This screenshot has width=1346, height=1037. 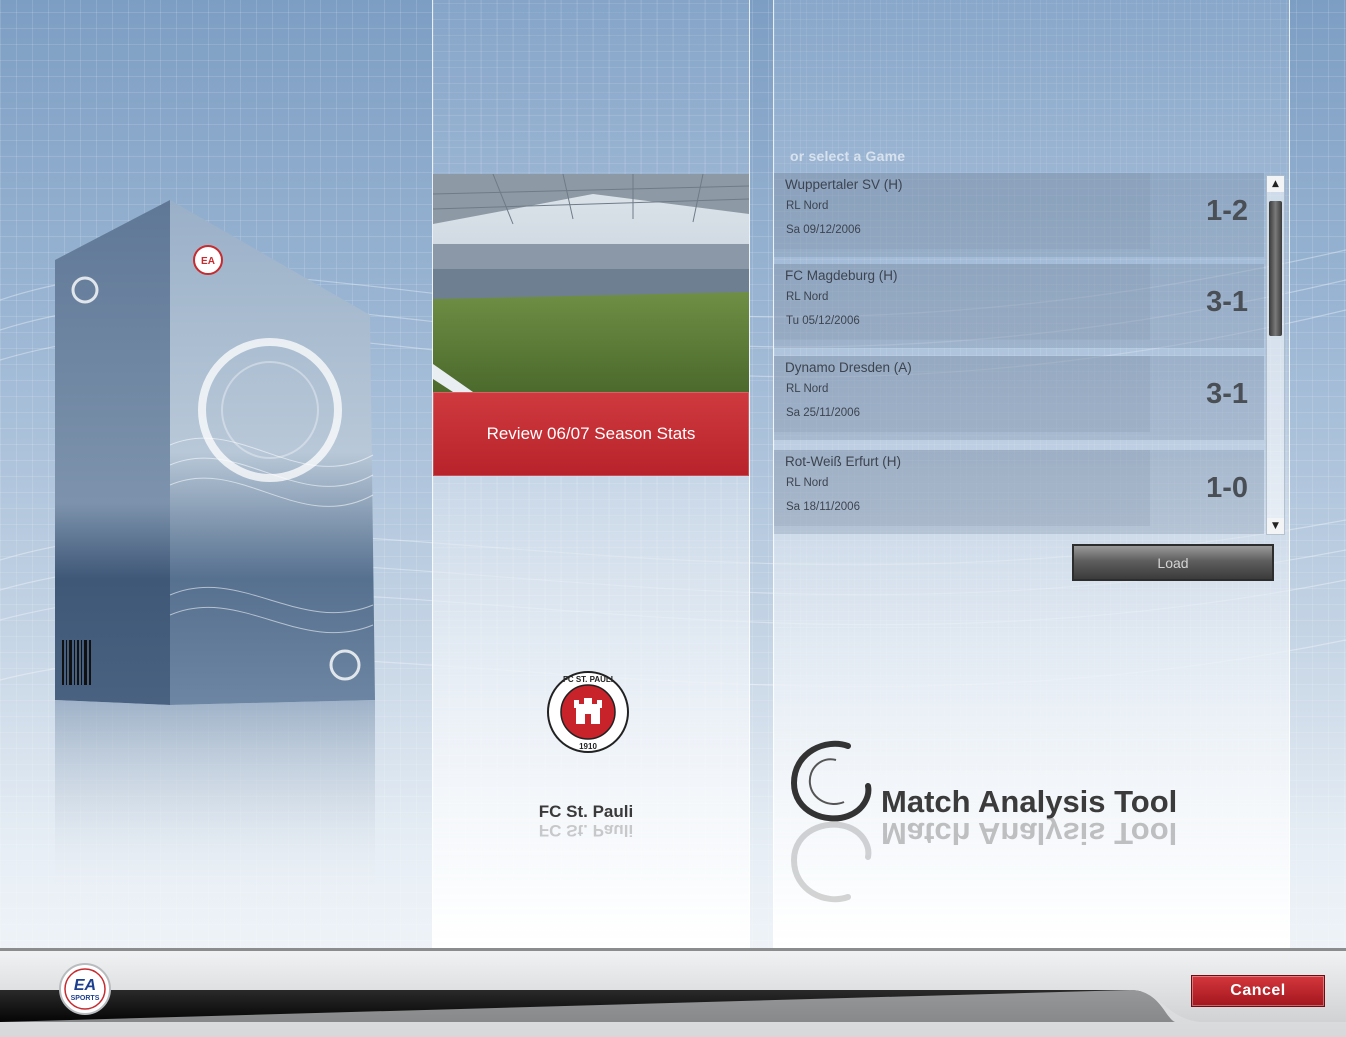 I want to click on game-date: Sa 25/11/2006, so click(x=823, y=413).